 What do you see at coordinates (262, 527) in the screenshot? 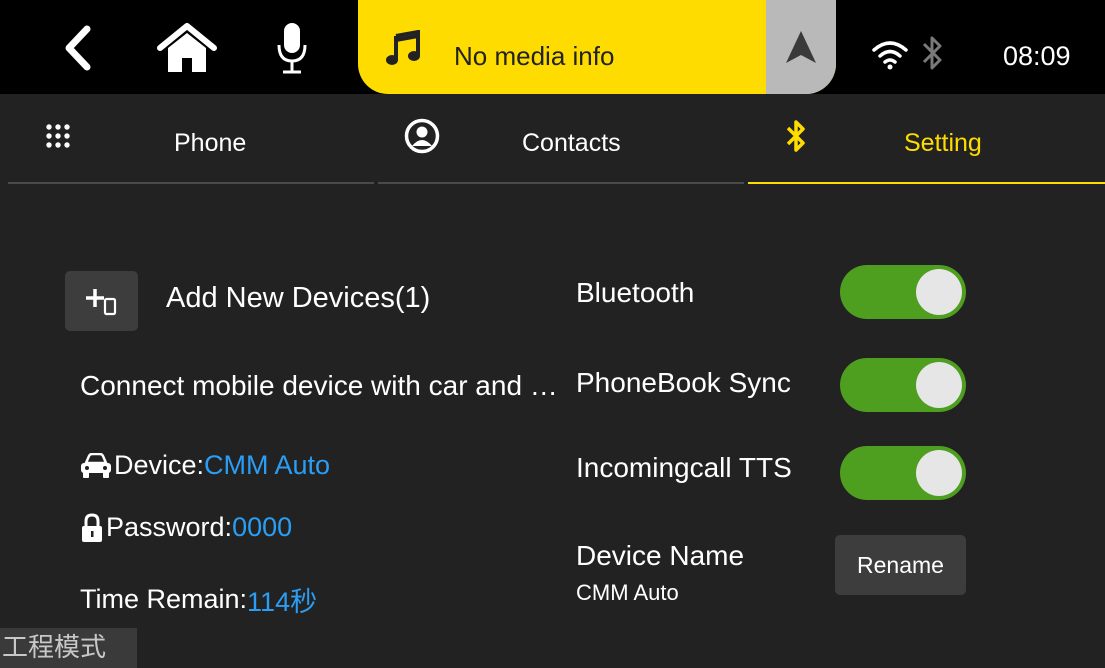
I see `password-value: 0000` at bounding box center [262, 527].